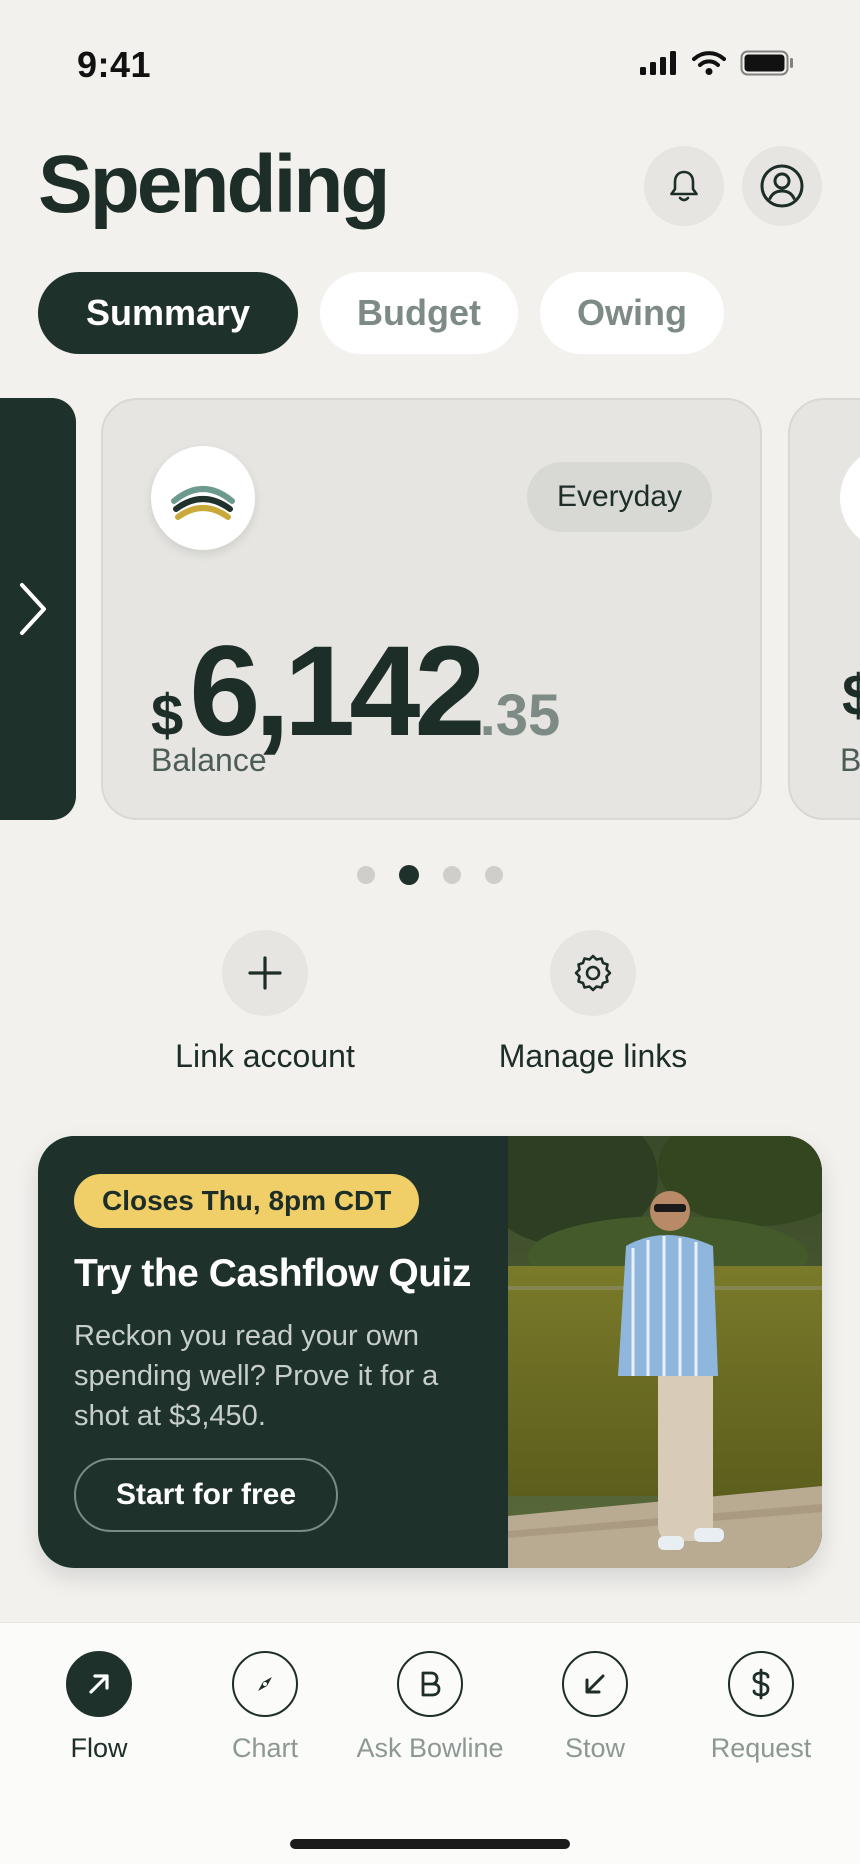  What do you see at coordinates (824, 609) in the screenshot?
I see `next-account-card: $ B` at bounding box center [824, 609].